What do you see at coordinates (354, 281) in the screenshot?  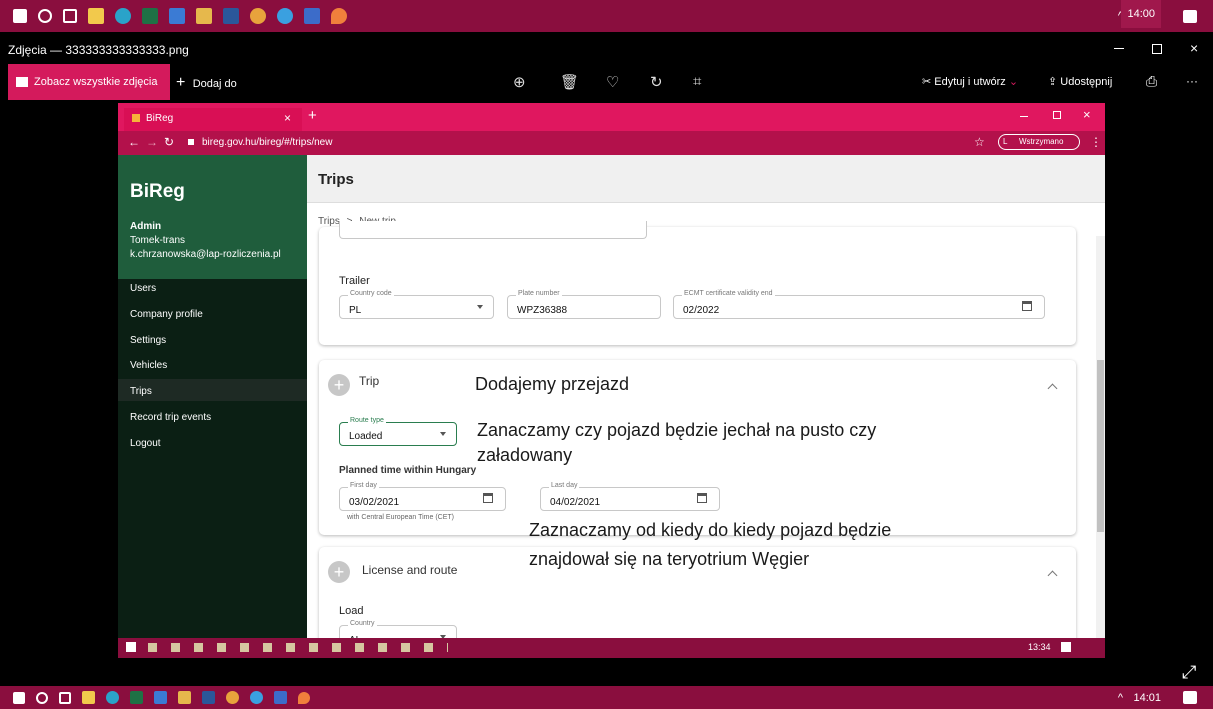 I see `trailer-heading: Trailer` at bounding box center [354, 281].